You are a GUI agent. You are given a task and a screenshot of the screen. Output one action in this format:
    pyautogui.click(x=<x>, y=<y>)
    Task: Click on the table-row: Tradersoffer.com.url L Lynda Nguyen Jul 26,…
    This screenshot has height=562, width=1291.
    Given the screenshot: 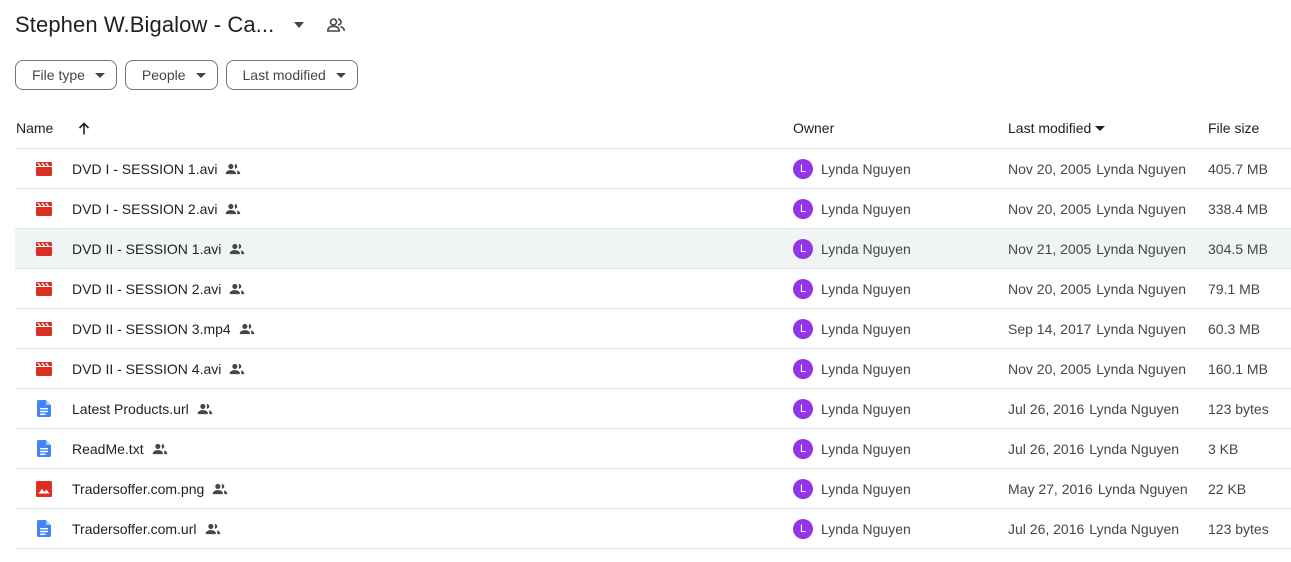 What is the action you would take?
    pyautogui.click(x=653, y=529)
    